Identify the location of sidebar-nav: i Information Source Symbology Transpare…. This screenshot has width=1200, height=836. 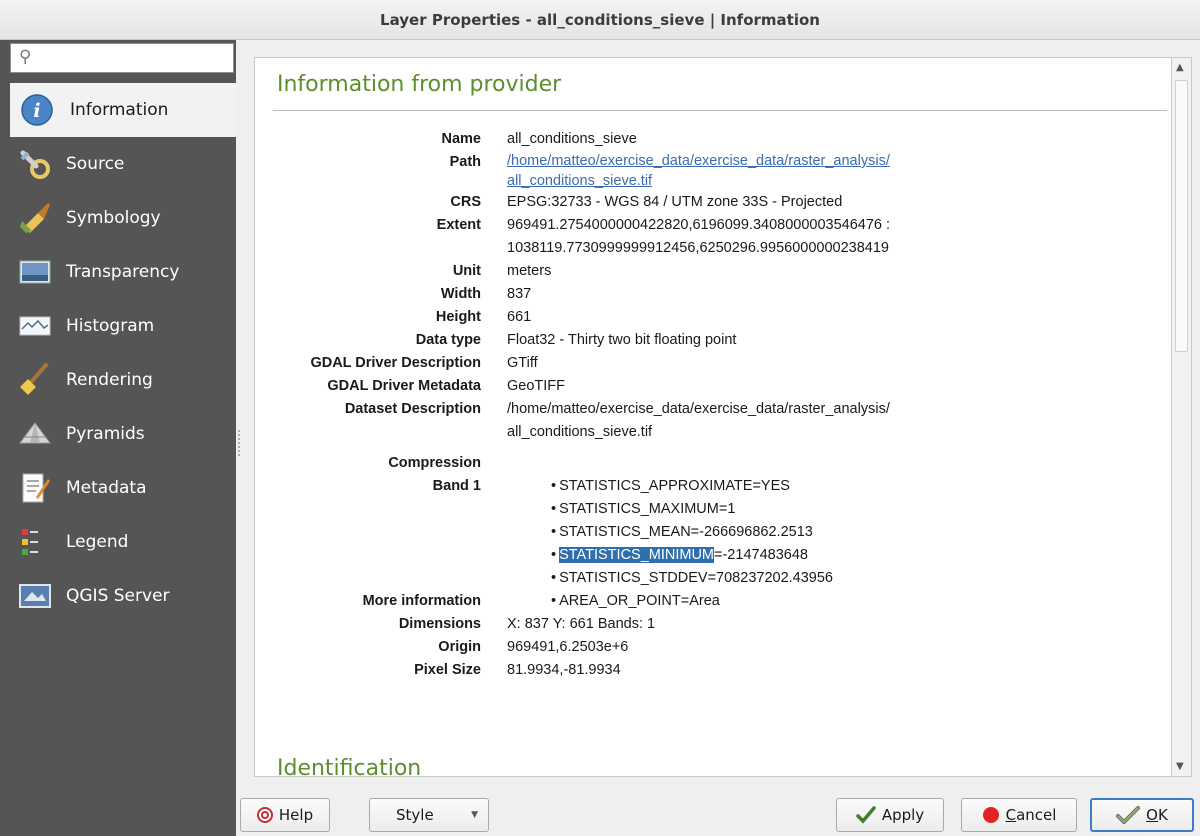
(118, 353).